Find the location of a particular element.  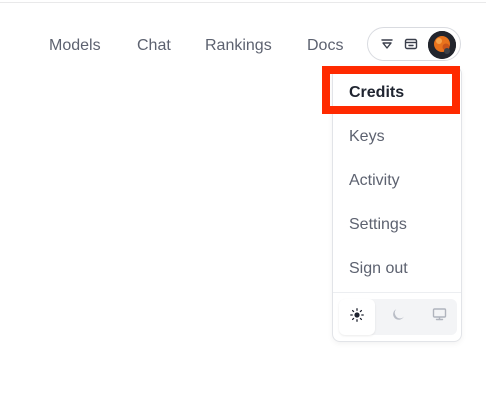

theme-light-button is located at coordinates (357, 317).